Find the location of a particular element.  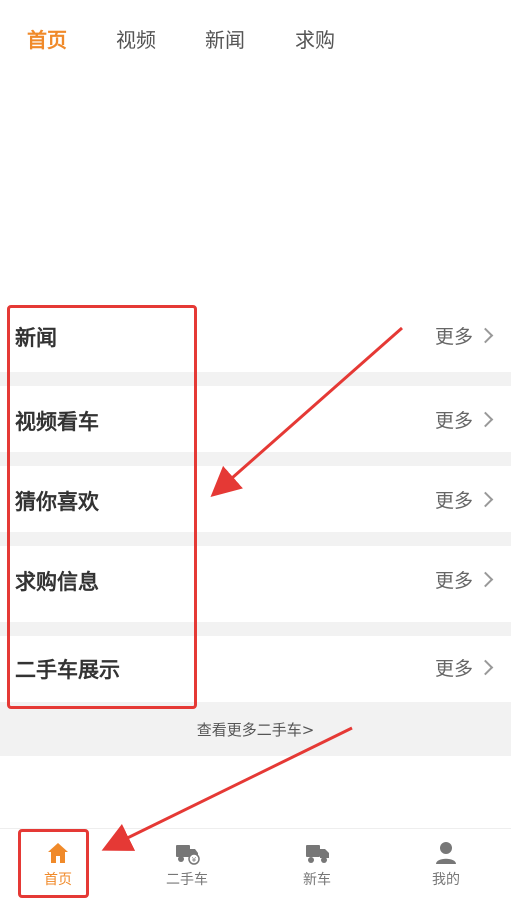

bottom-nav-used-cars: ¥ 二手车 is located at coordinates (187, 863).